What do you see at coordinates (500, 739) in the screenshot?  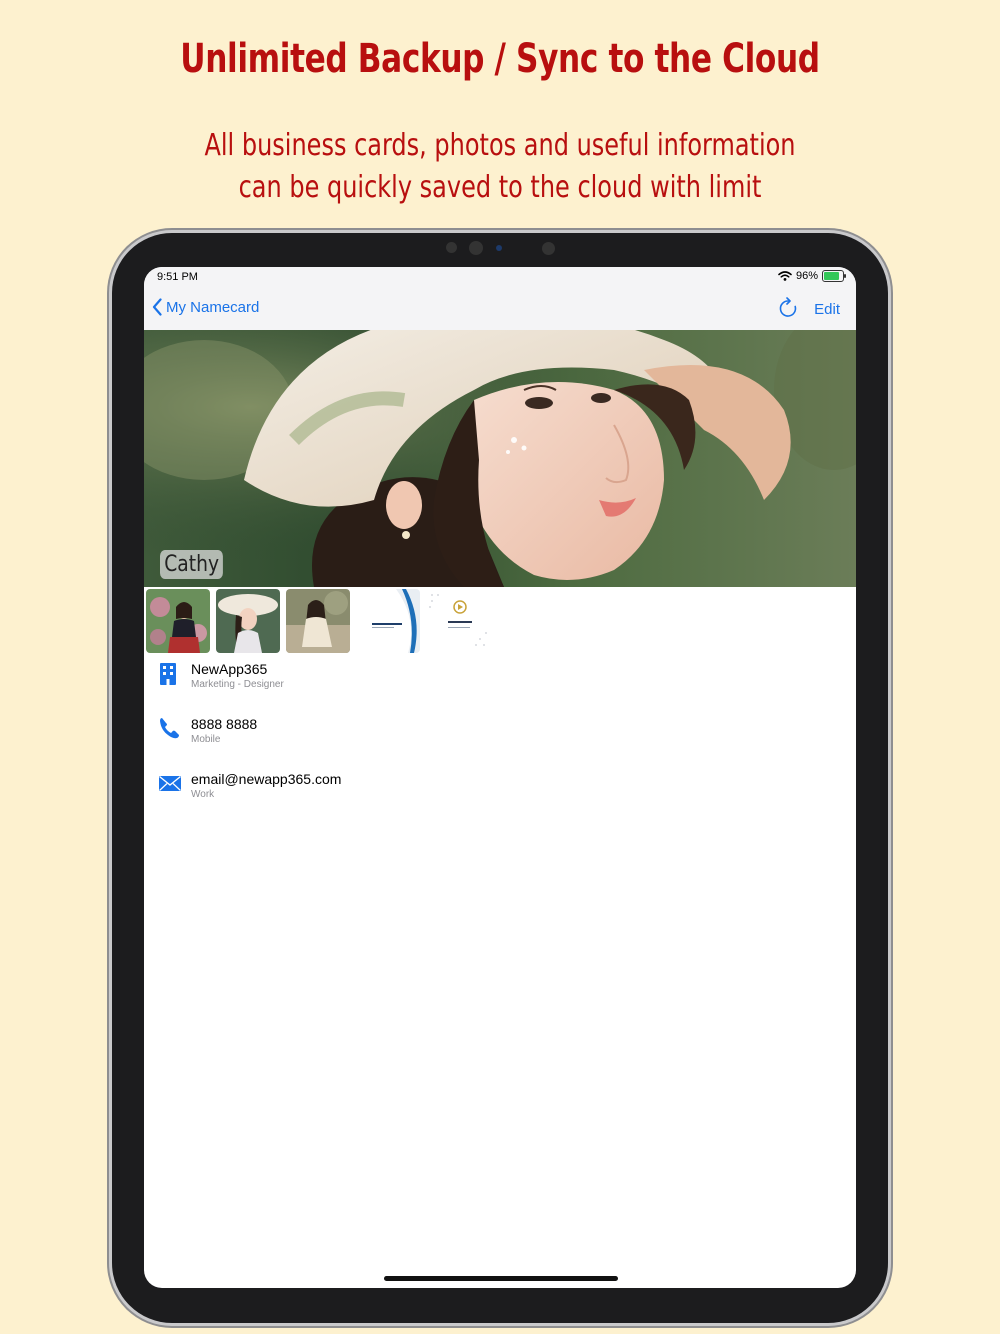 I see `phone-row: 8888 8888 Mobile` at bounding box center [500, 739].